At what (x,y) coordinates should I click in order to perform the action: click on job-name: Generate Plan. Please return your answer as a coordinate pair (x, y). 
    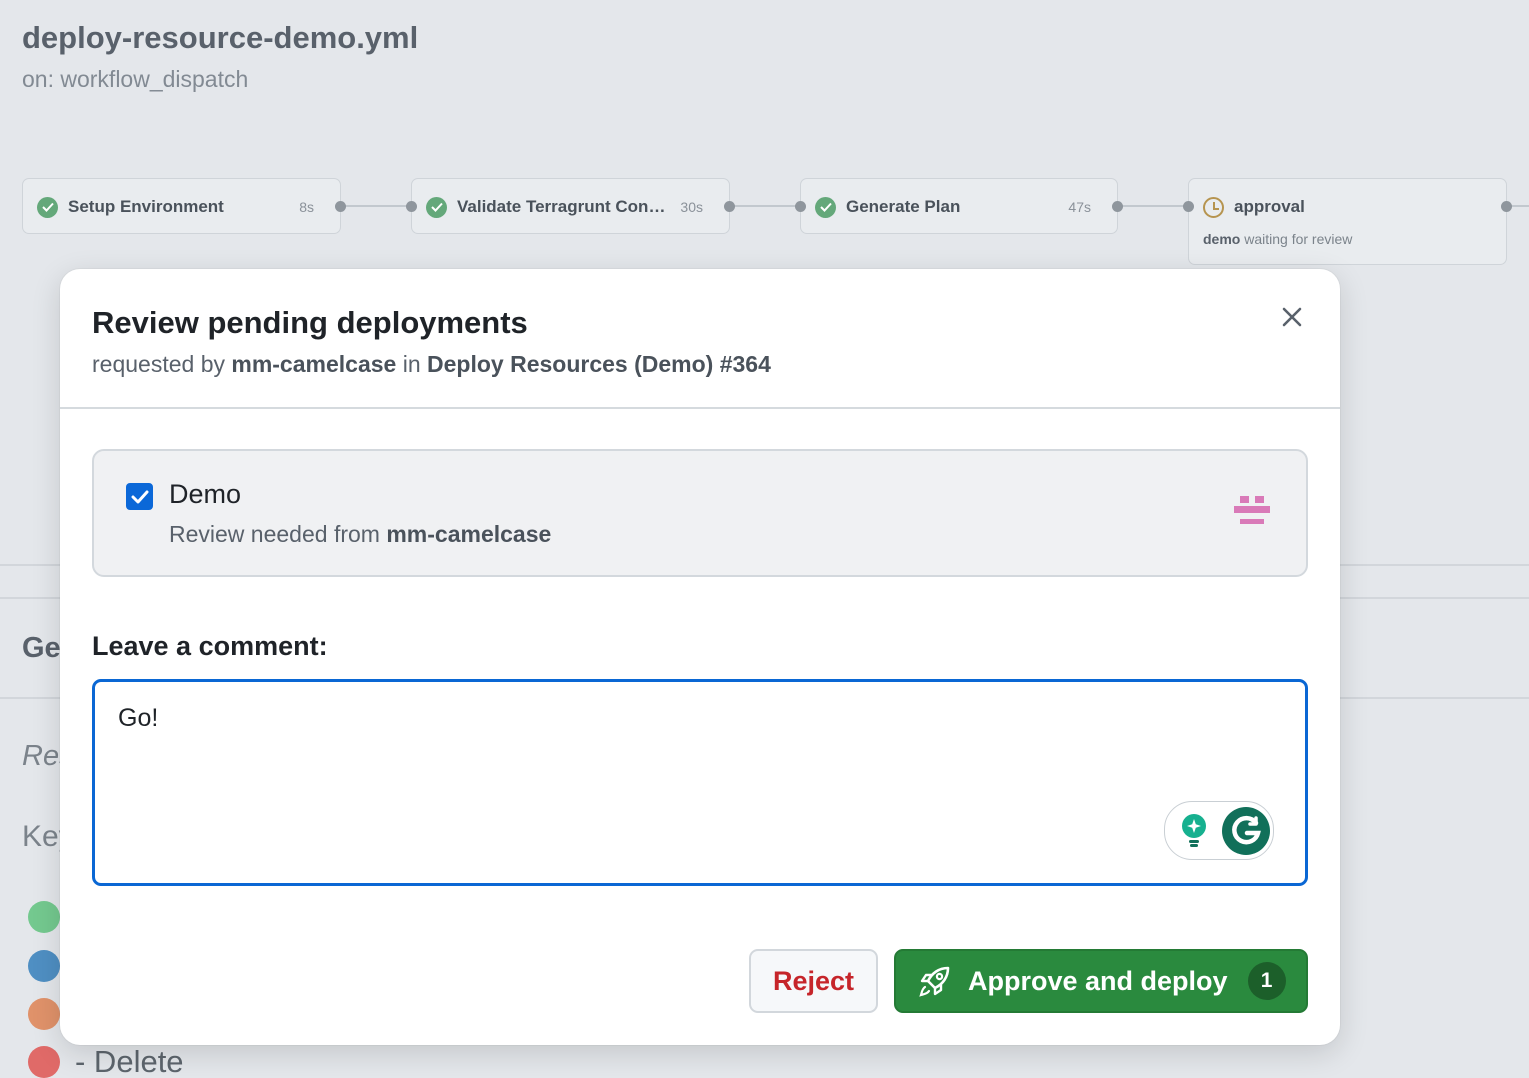
    Looking at the image, I should click on (903, 206).